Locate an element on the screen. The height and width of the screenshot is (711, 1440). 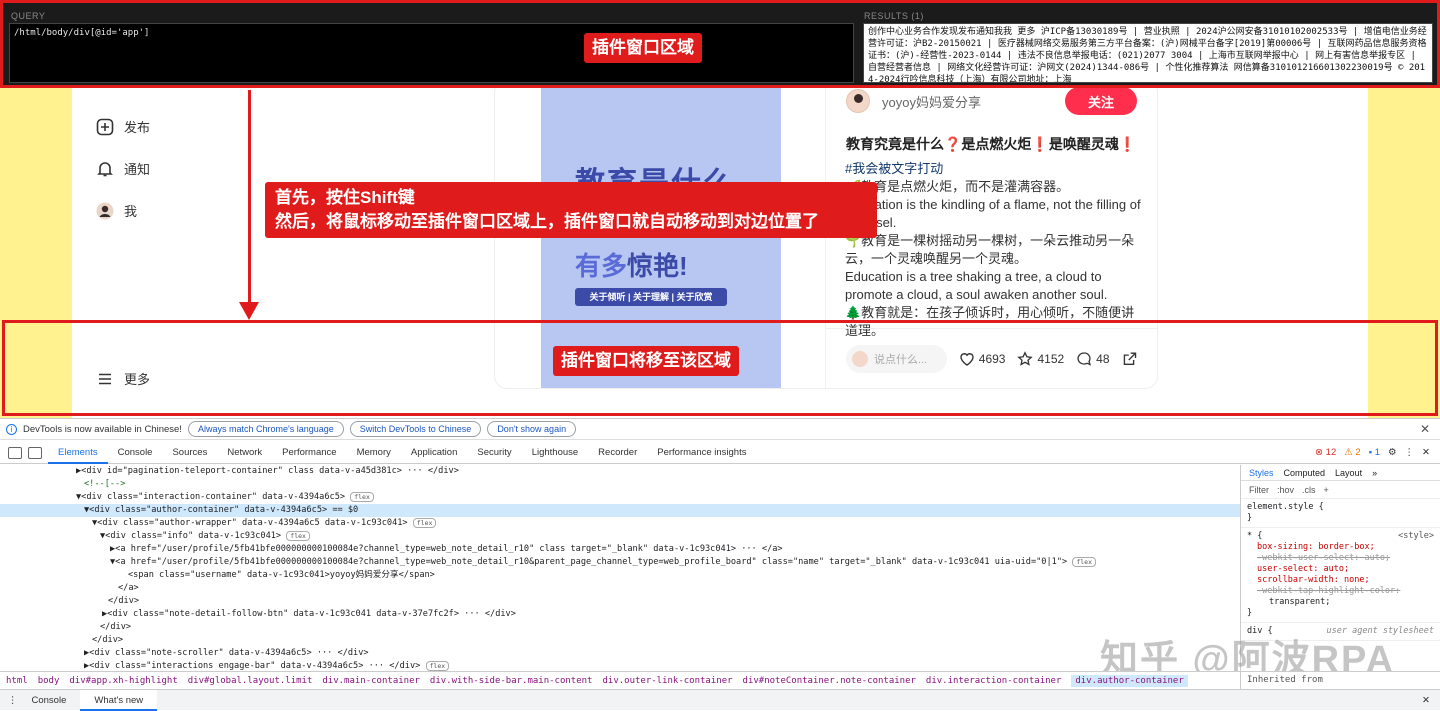
tab-memory: Memory is located at coordinates (374, 453).